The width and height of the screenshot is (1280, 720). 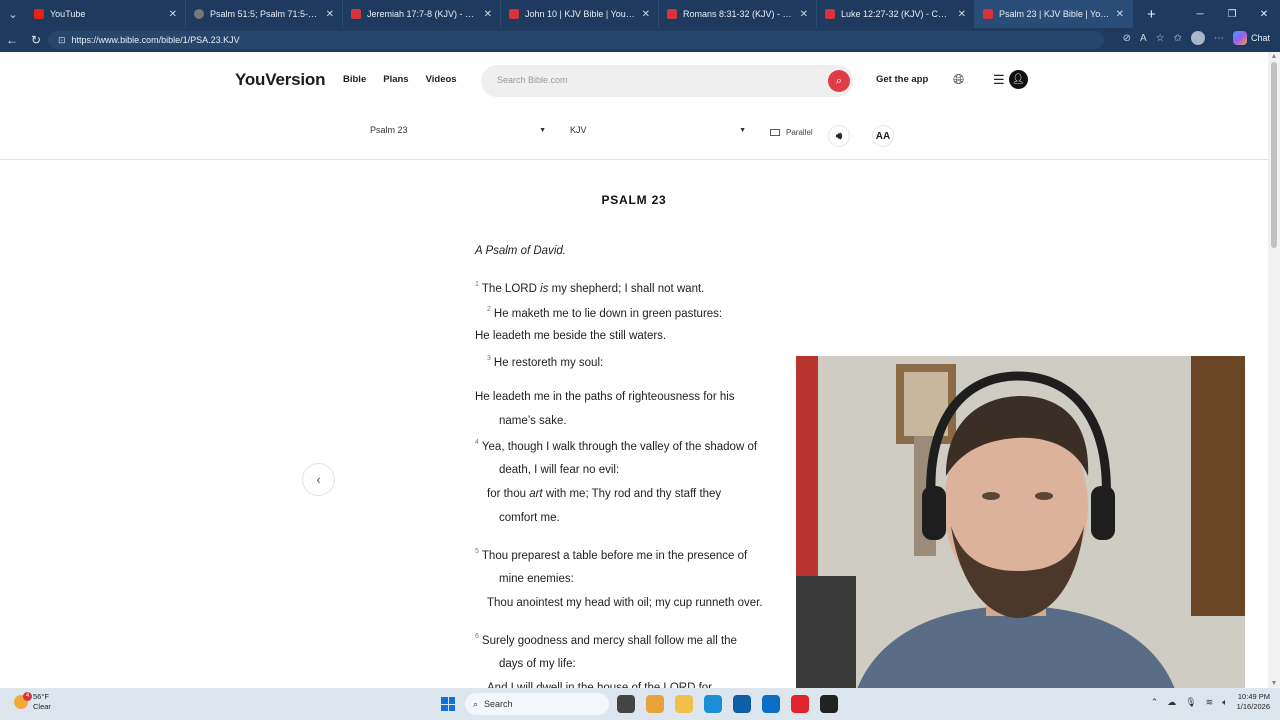 What do you see at coordinates (742, 704) in the screenshot?
I see `store-icon` at bounding box center [742, 704].